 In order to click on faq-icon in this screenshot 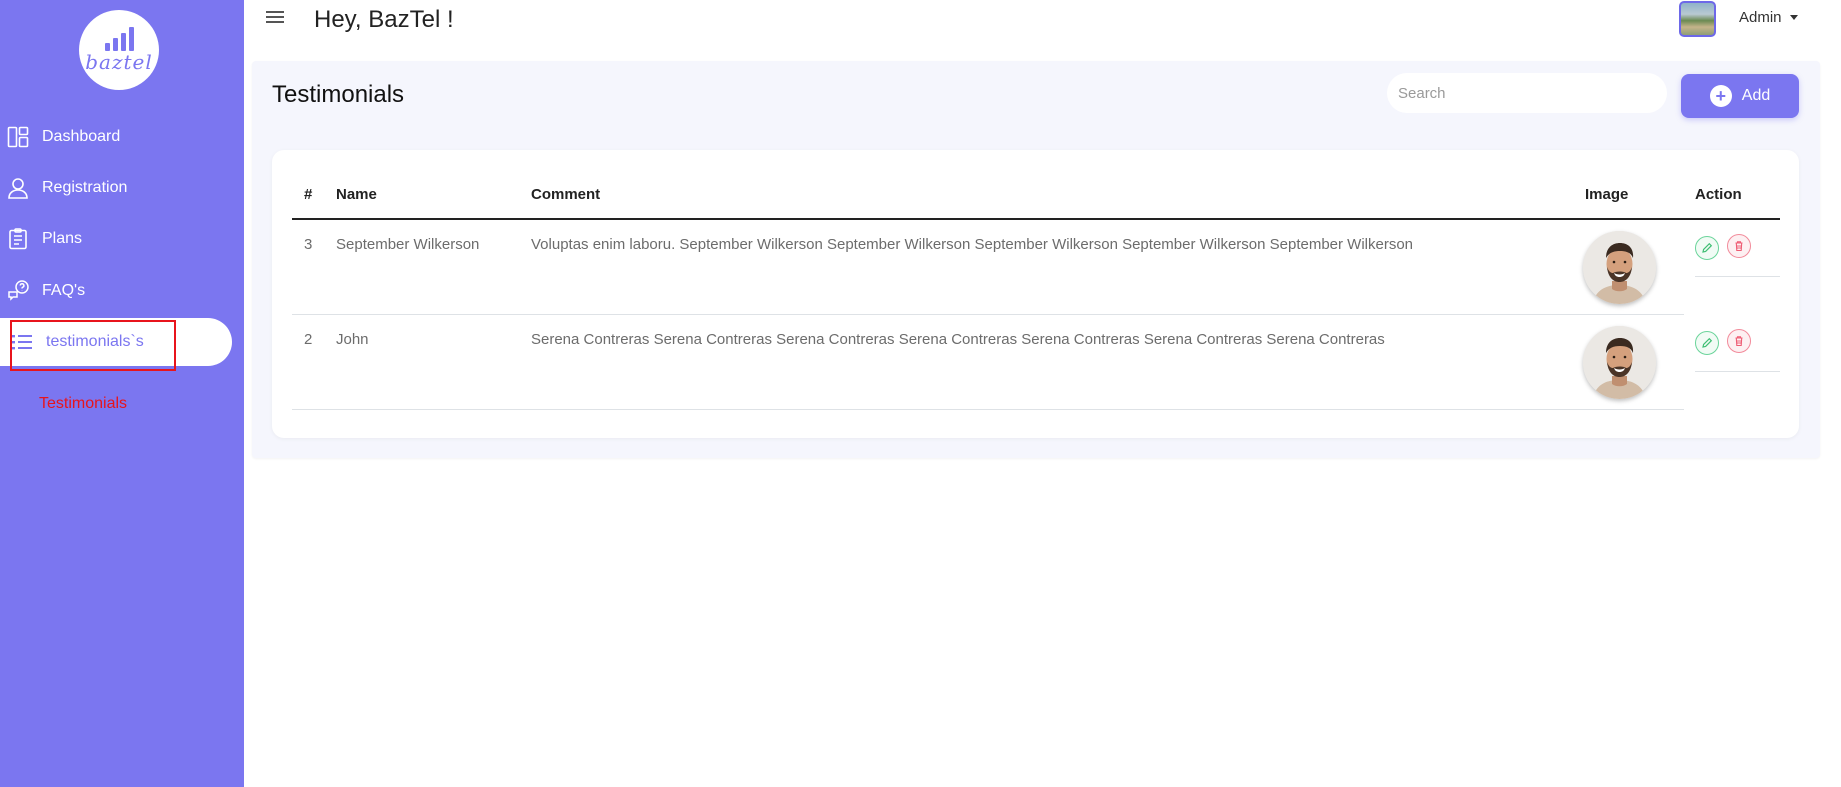, I will do `click(18, 291)`.